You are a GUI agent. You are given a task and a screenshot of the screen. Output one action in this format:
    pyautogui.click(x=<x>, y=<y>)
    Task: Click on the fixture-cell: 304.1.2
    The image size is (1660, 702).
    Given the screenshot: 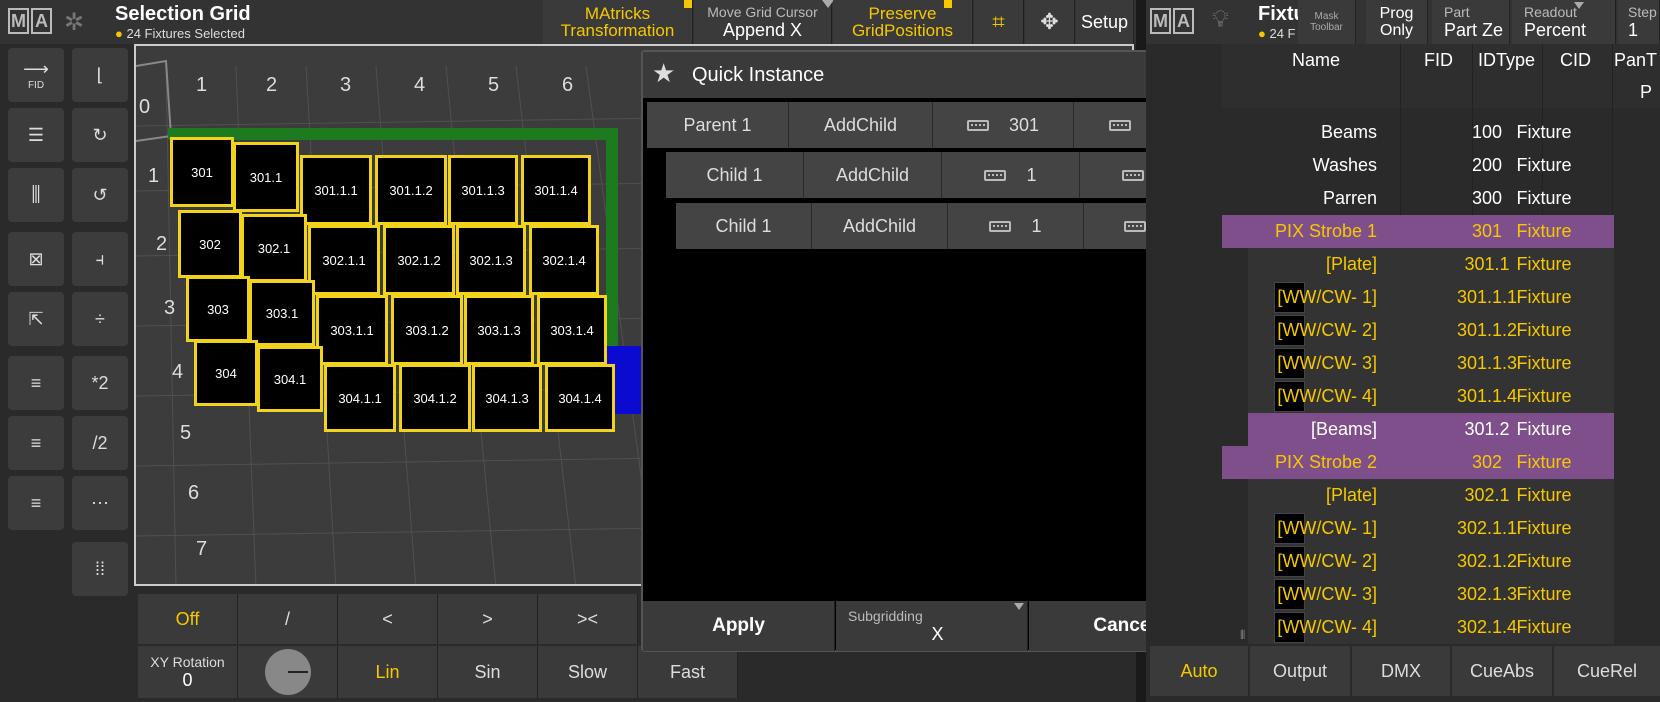 What is the action you would take?
    pyautogui.click(x=435, y=398)
    